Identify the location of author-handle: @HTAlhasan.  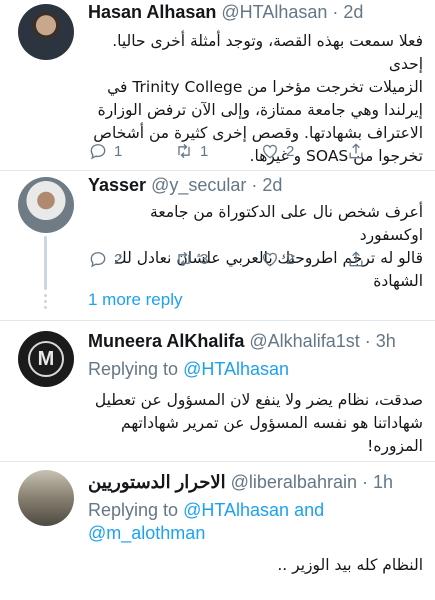
(274, 12).